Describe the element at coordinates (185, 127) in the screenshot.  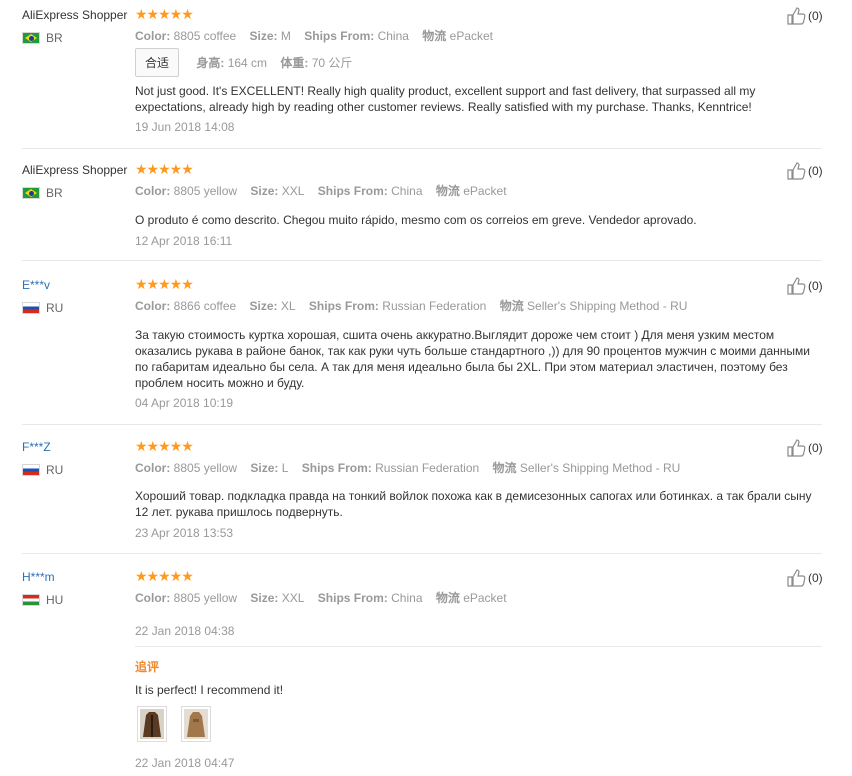
I see `review-date: 19 Jun 2018 14:08` at that location.